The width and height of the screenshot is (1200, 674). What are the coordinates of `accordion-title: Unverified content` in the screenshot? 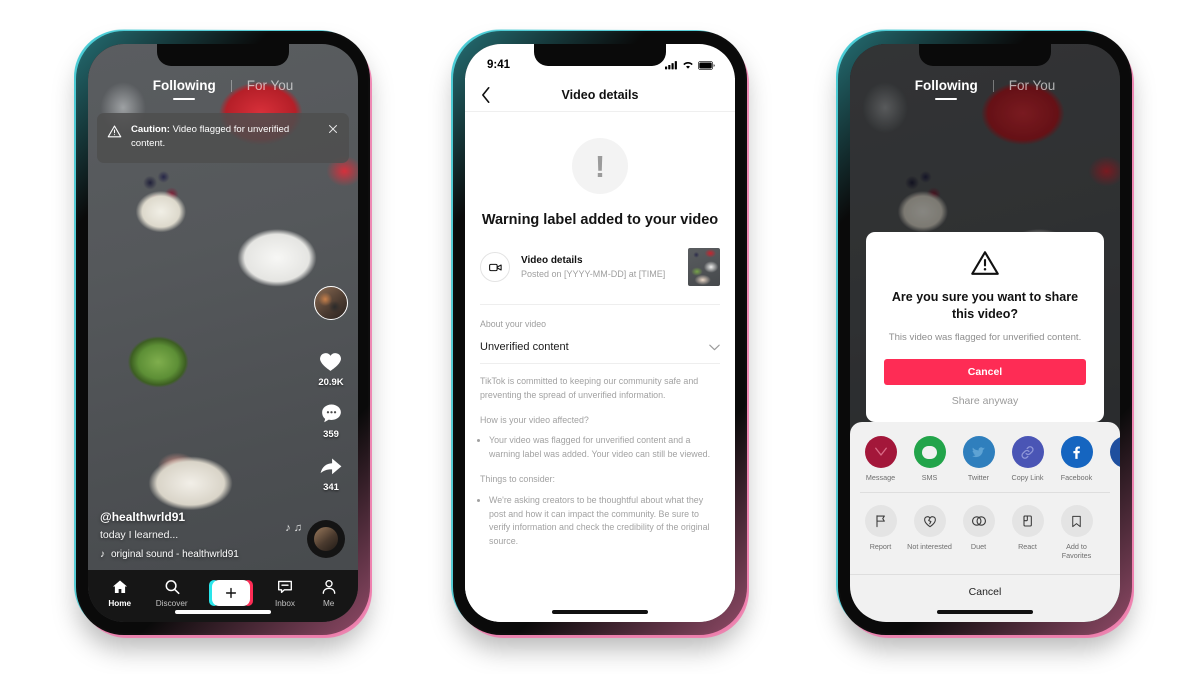 It's located at (524, 347).